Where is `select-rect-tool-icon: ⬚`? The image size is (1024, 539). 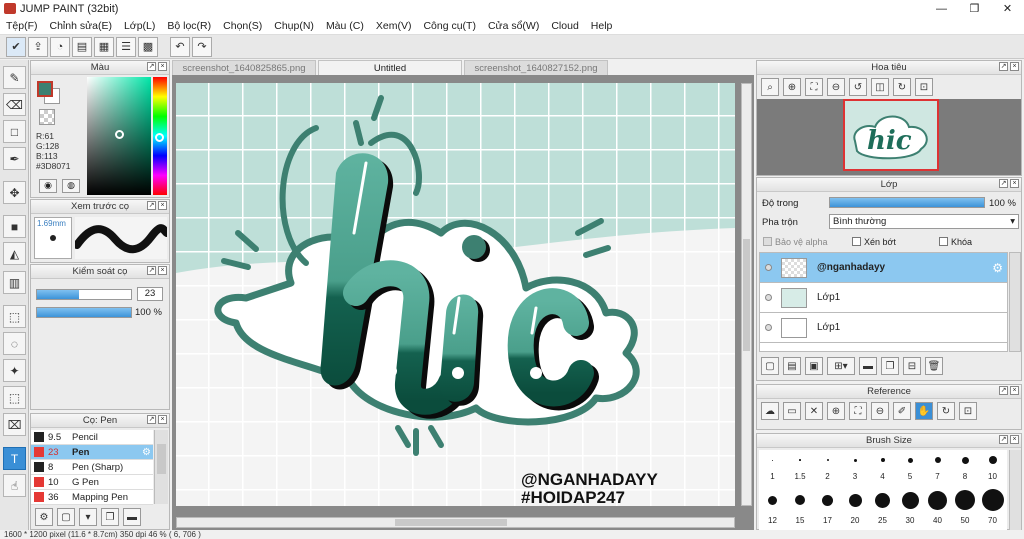
select-rect-tool-icon: ⬚ is located at coordinates (14, 316).